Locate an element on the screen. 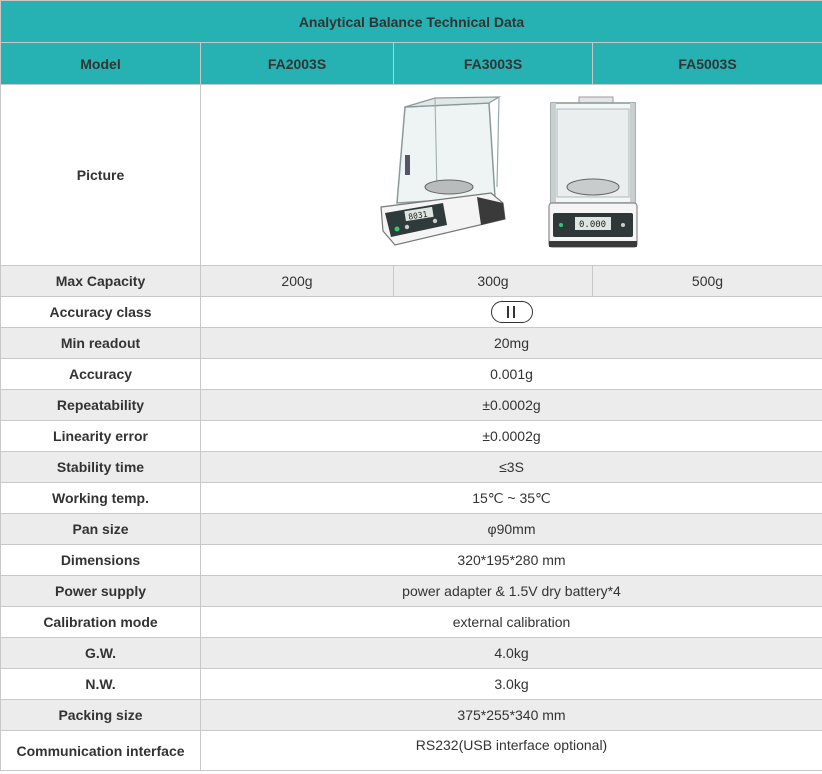 Image resolution: width=822 pixels, height=774 pixels. row-max-capacity: Max Capacity 200g 300g 500g is located at coordinates (411, 281).